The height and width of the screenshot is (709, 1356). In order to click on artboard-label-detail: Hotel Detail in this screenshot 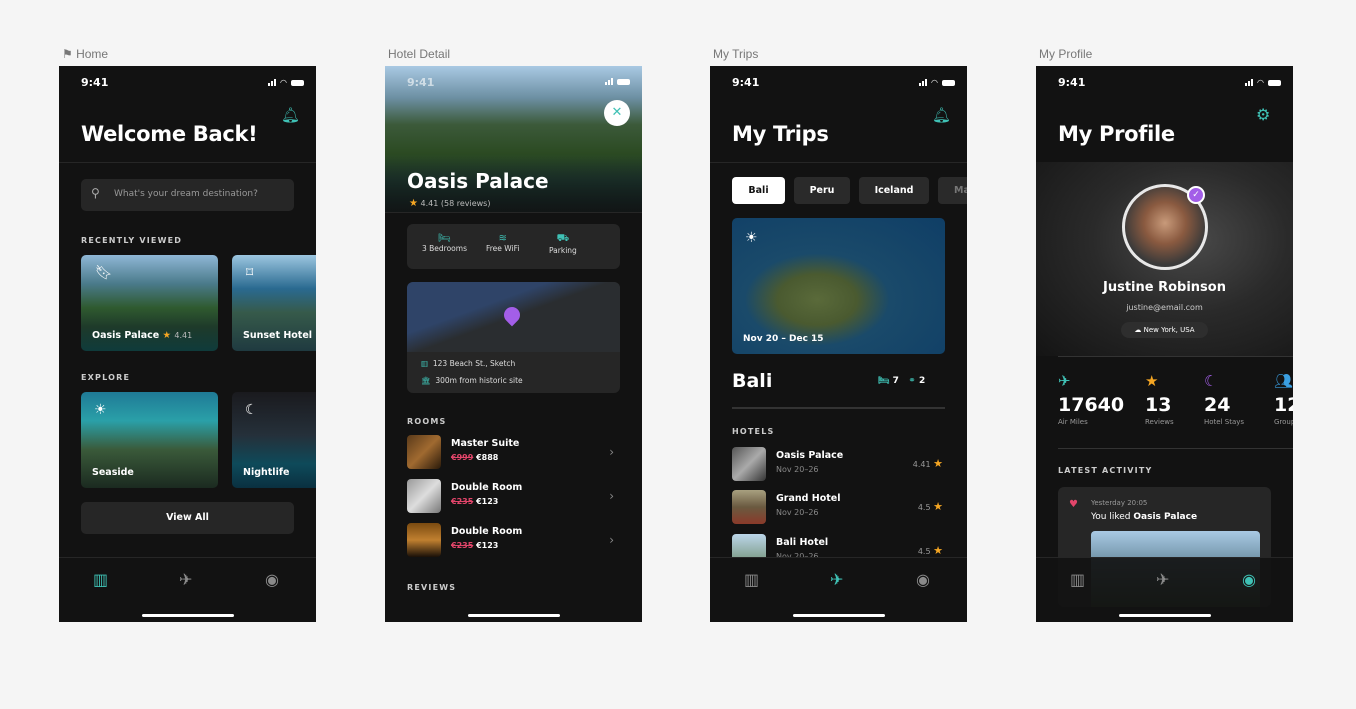, I will do `click(419, 54)`.